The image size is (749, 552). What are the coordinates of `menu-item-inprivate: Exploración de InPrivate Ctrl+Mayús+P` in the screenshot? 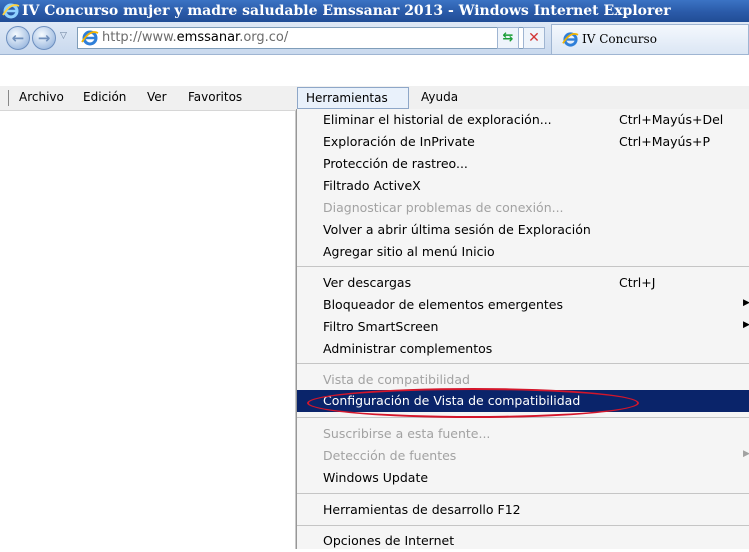 It's located at (523, 142).